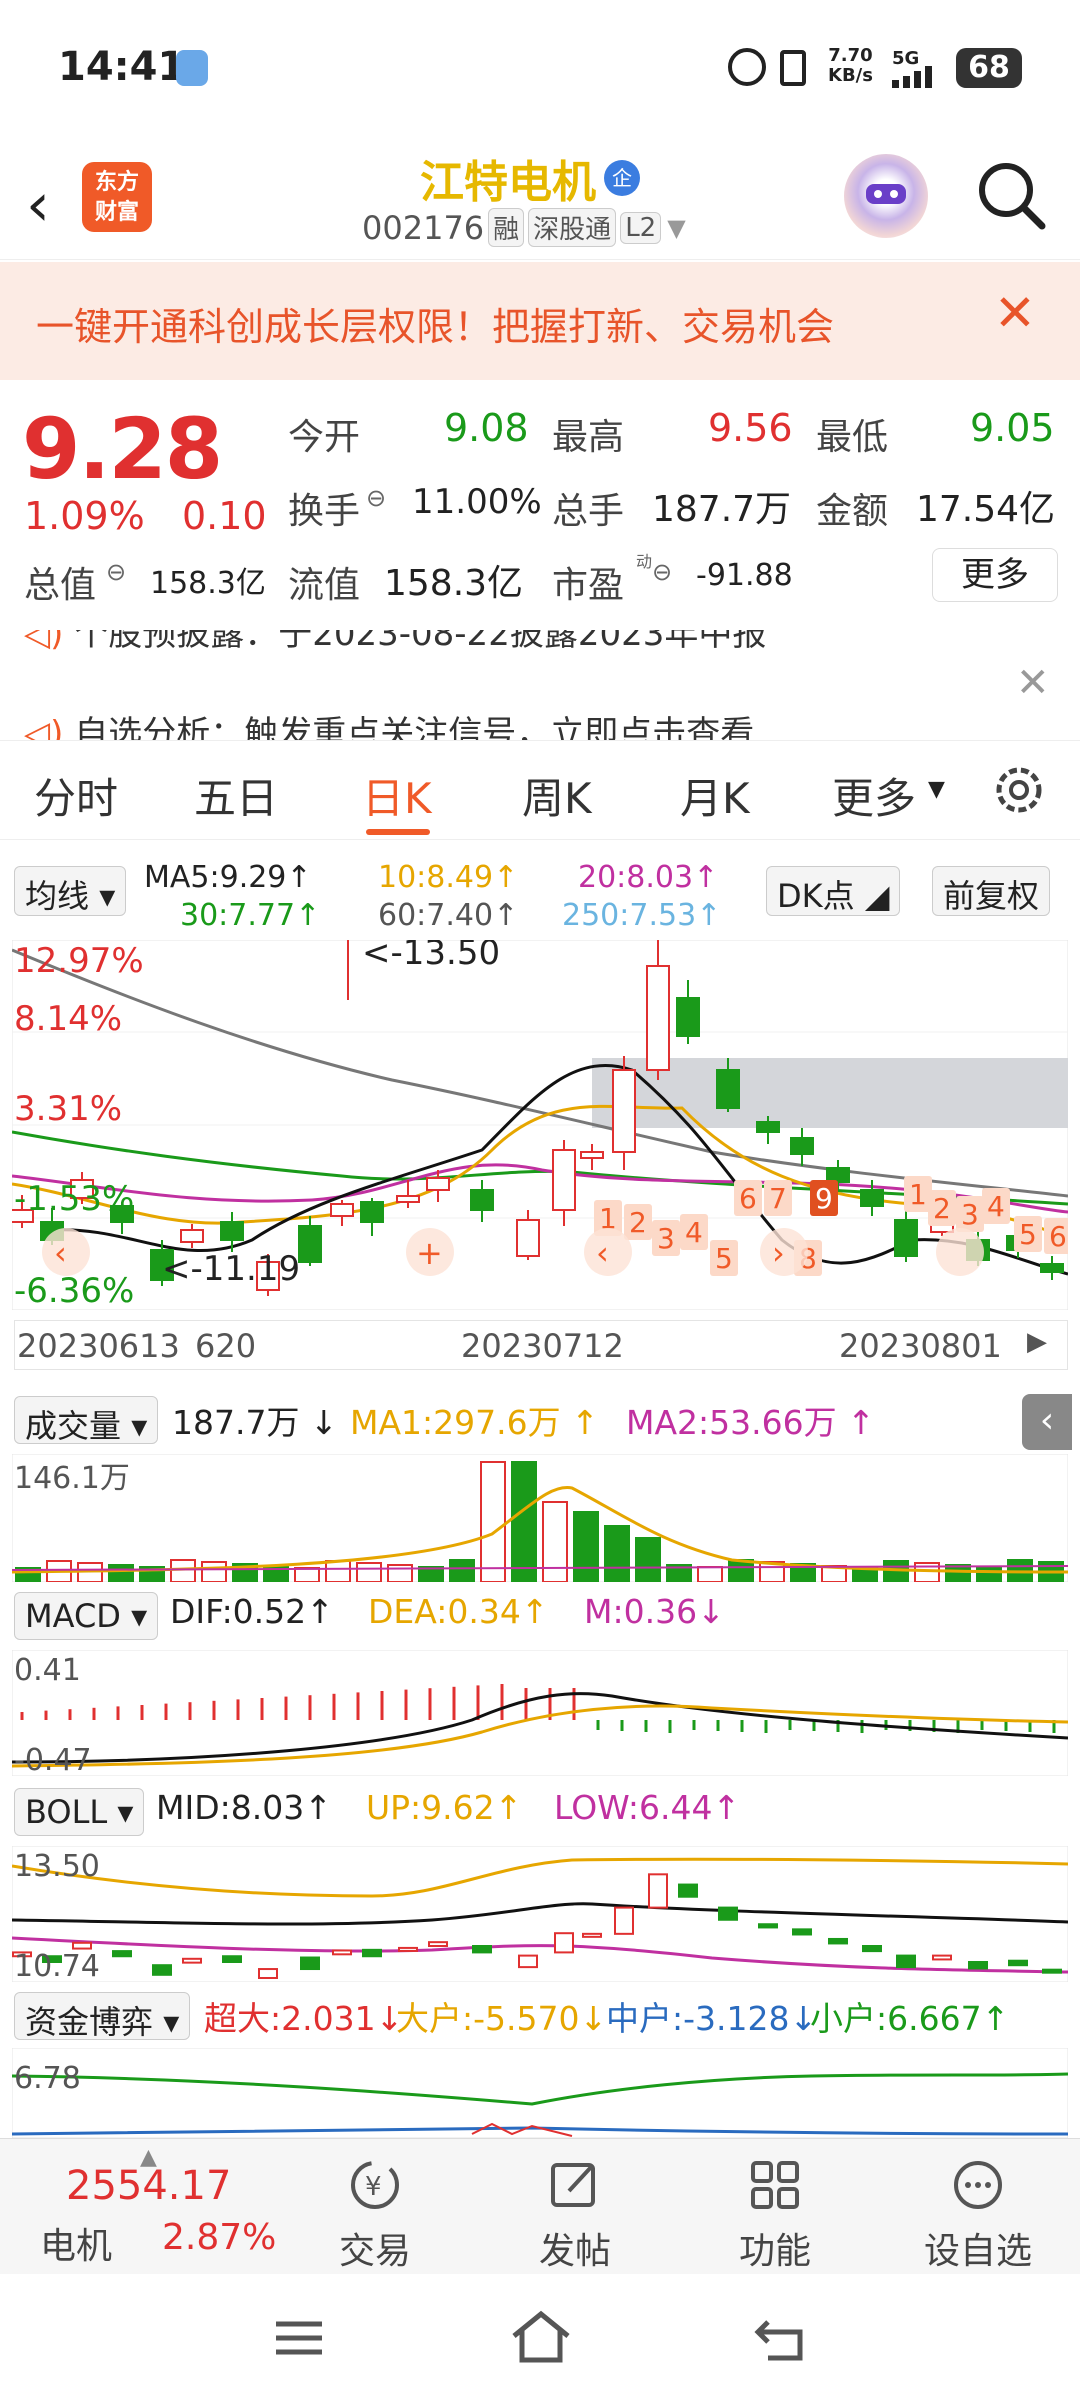  What do you see at coordinates (778, 1253) in the screenshot?
I see `next-arrow-icon: ›` at bounding box center [778, 1253].